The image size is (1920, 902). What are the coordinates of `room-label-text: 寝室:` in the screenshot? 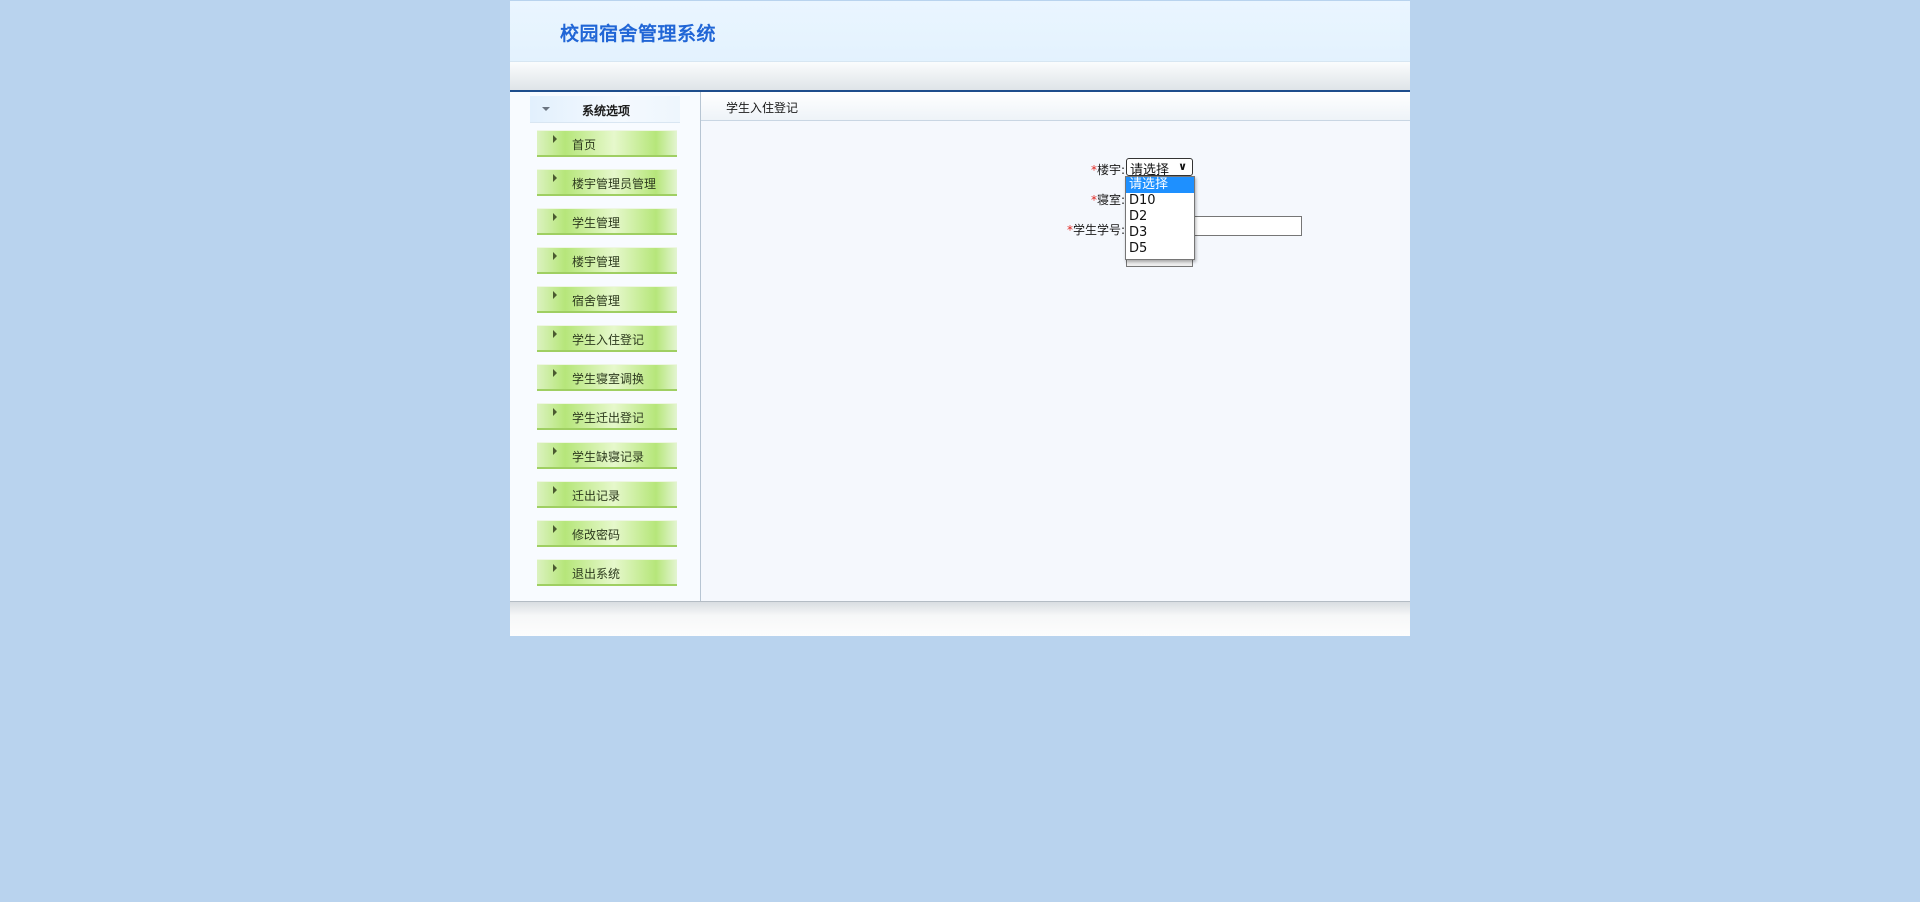 It's located at (1110, 200).